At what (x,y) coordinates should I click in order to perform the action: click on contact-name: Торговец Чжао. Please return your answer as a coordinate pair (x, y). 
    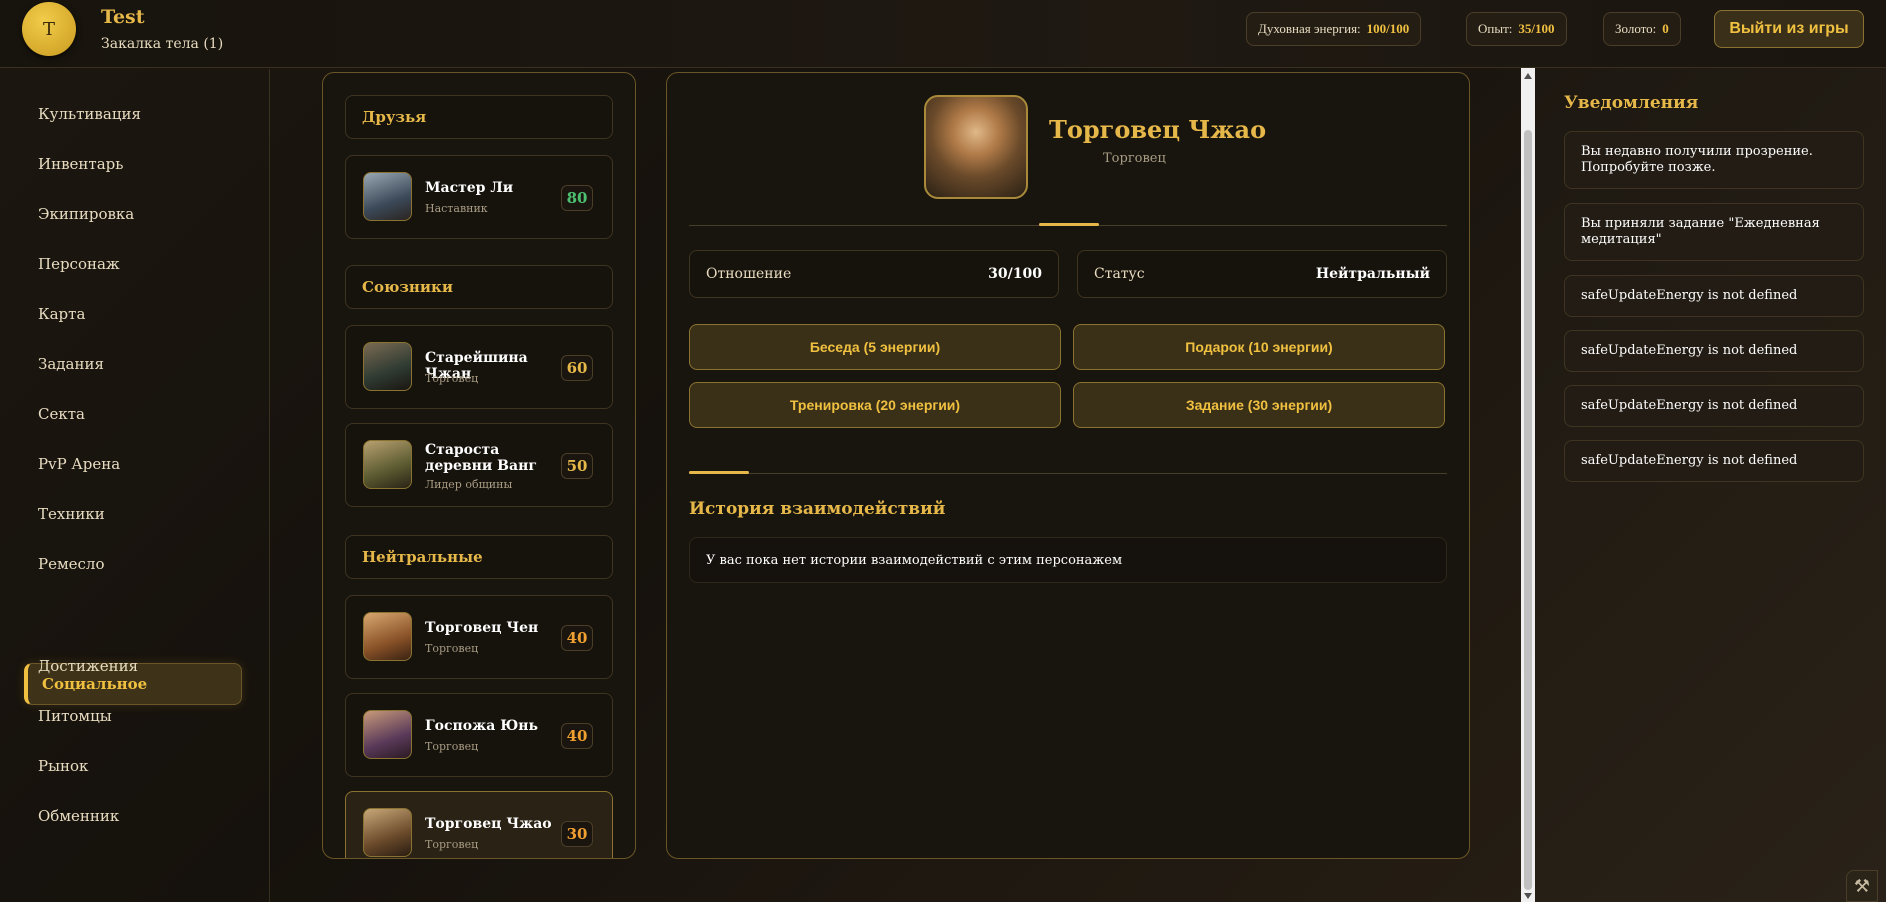
    Looking at the image, I should click on (488, 824).